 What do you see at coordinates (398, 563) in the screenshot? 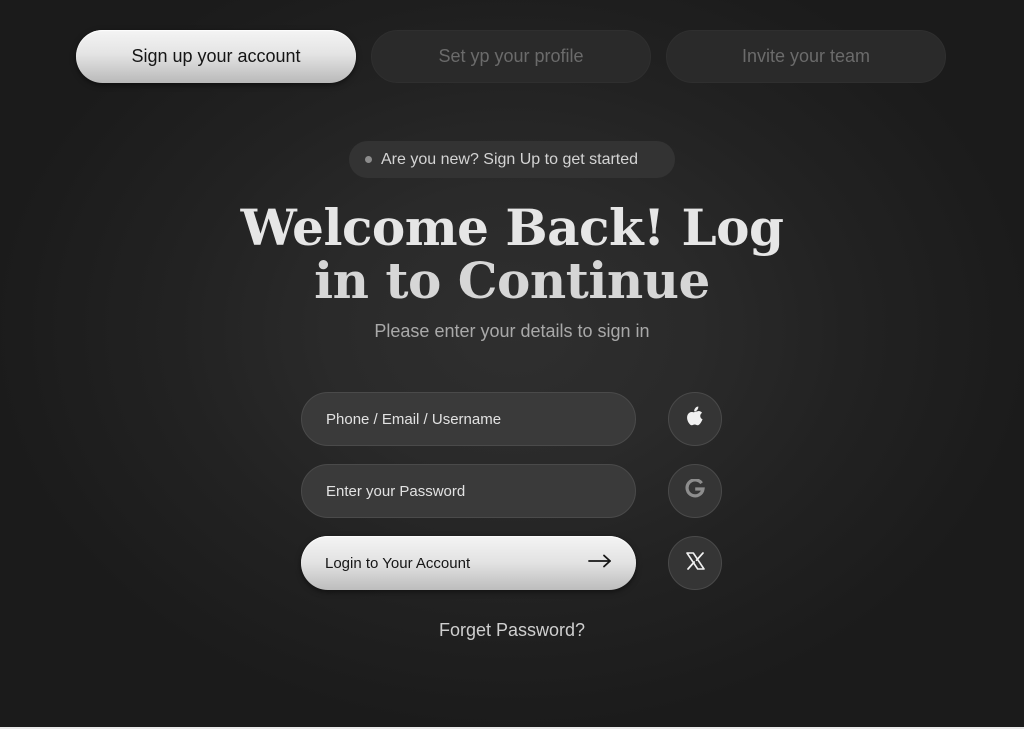
I see `login-button-label: Login to Your Account` at bounding box center [398, 563].